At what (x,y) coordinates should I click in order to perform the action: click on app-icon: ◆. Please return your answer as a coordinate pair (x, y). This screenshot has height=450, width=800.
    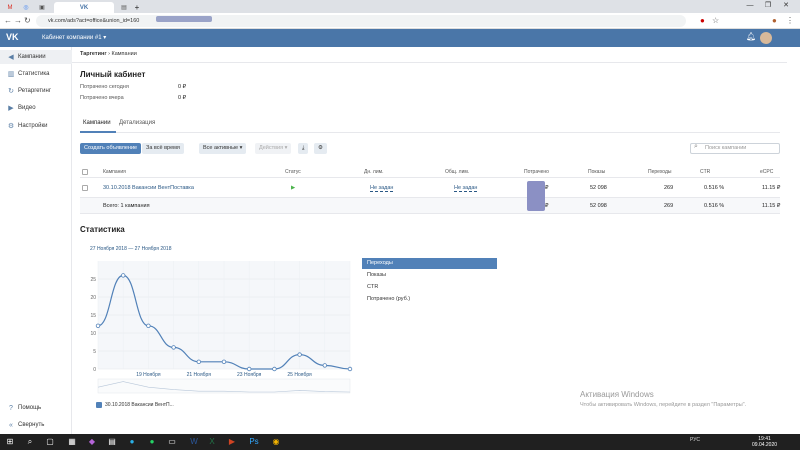
    Looking at the image, I should click on (92, 442).